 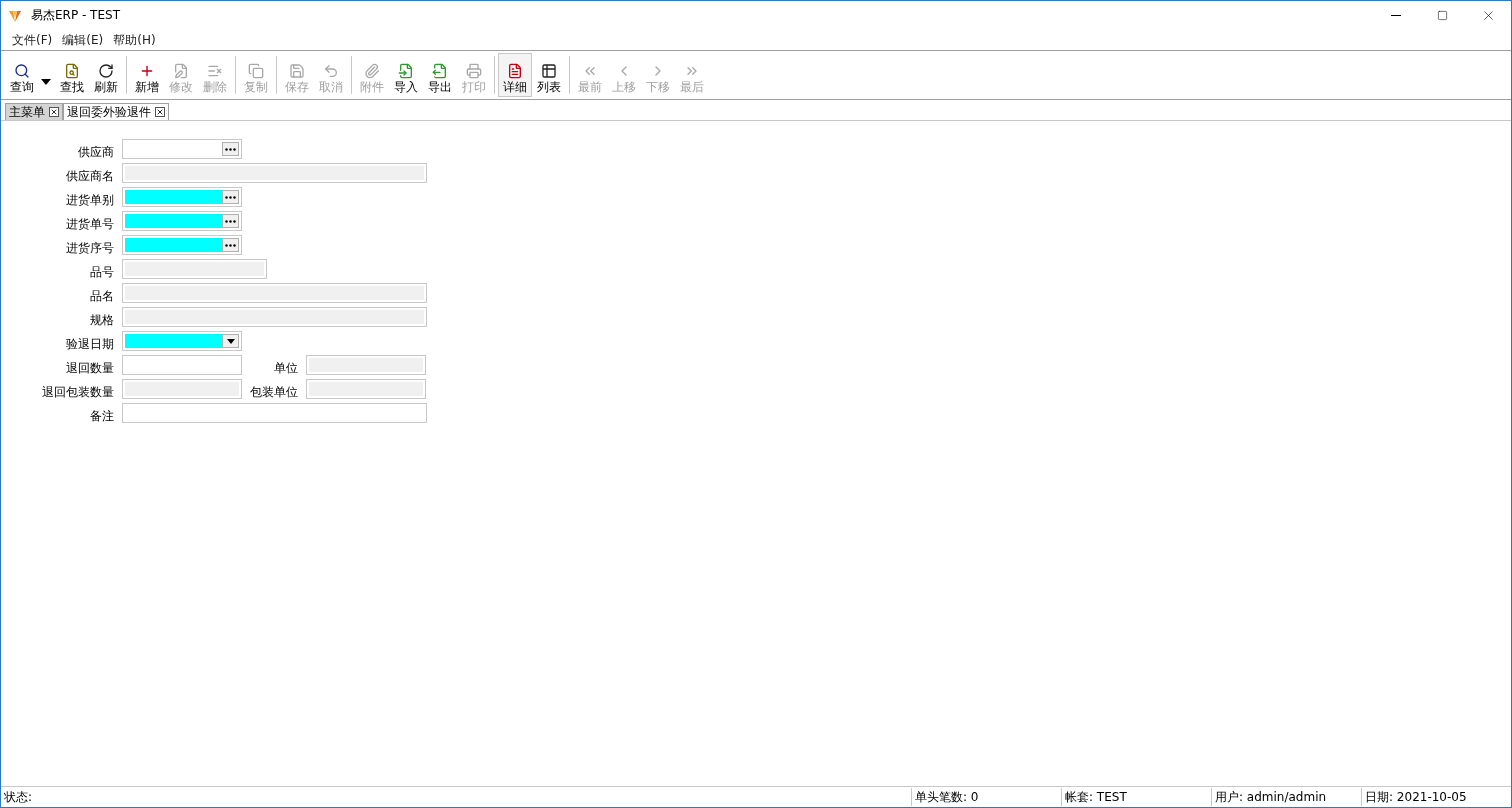 What do you see at coordinates (147, 71) in the screenshot?
I see `plus-icon` at bounding box center [147, 71].